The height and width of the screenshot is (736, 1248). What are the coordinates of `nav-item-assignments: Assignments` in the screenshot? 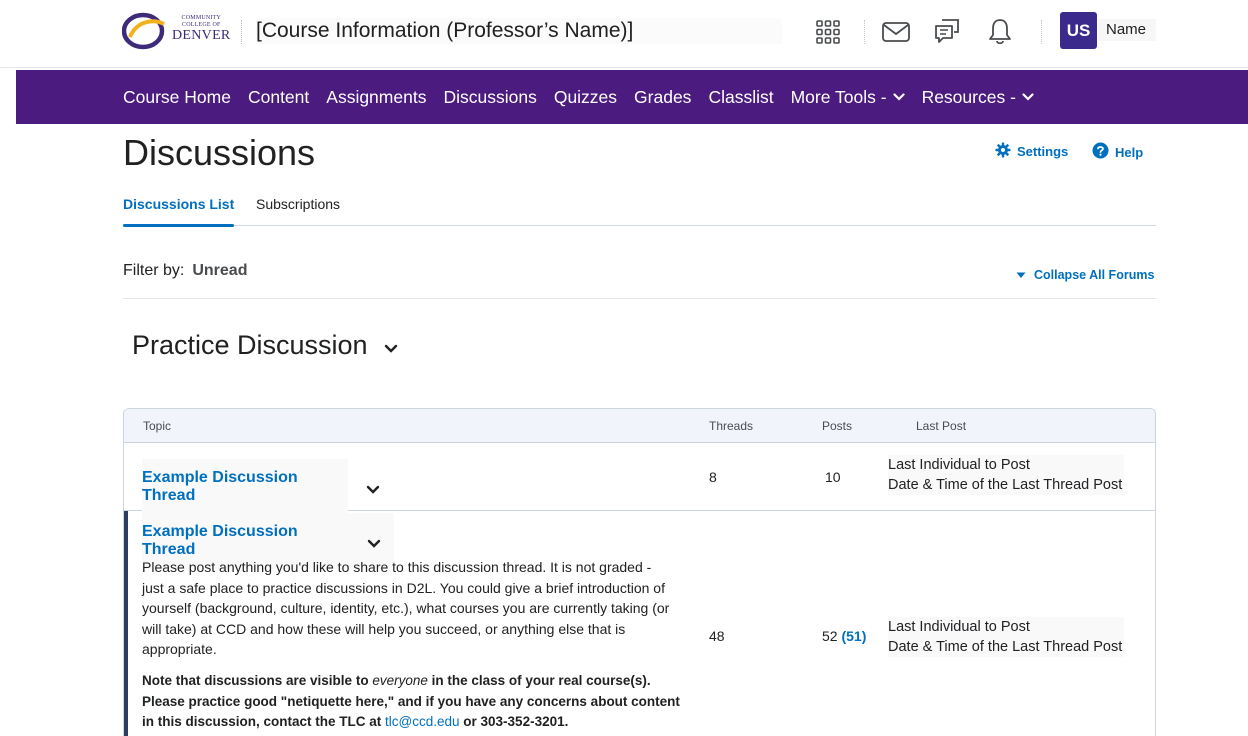 It's located at (376, 97).